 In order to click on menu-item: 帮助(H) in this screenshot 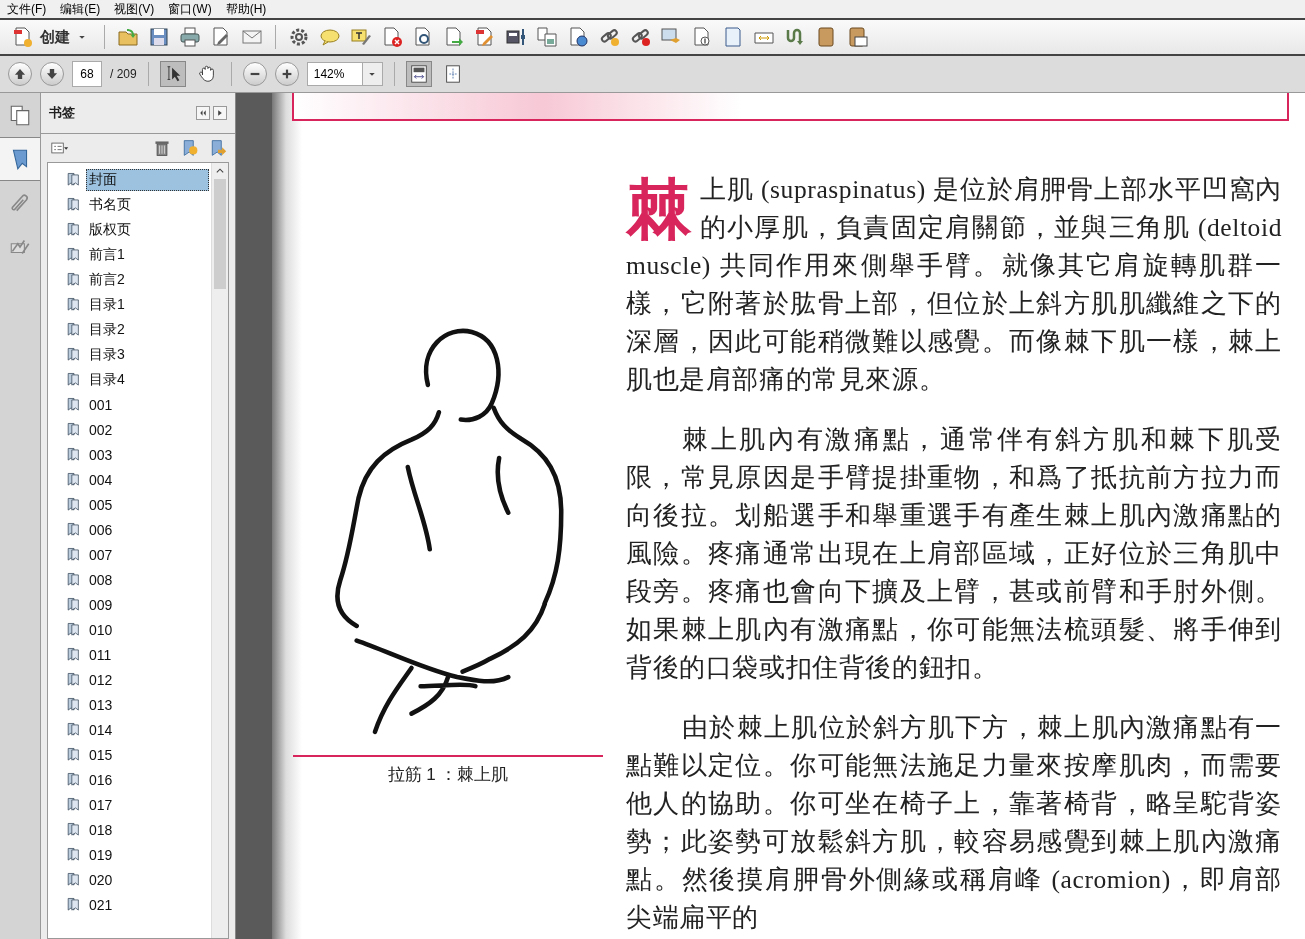, I will do `click(246, 9)`.